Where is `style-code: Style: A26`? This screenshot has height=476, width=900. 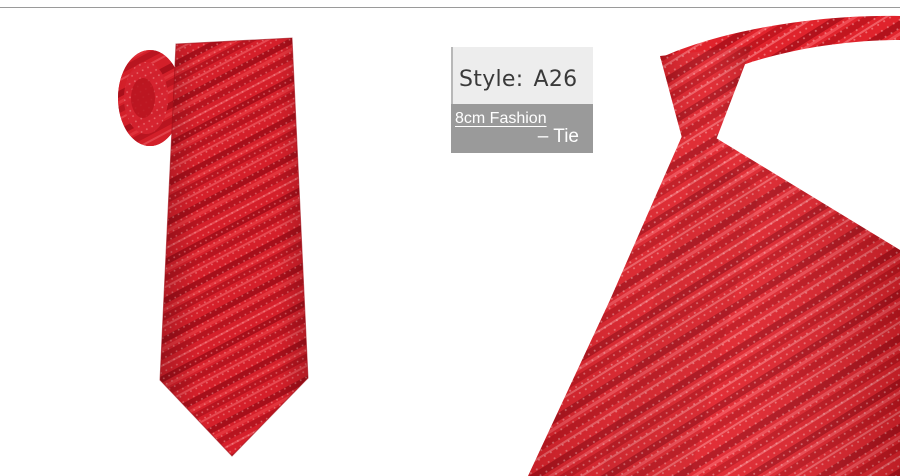 style-code: Style: A26 is located at coordinates (518, 79).